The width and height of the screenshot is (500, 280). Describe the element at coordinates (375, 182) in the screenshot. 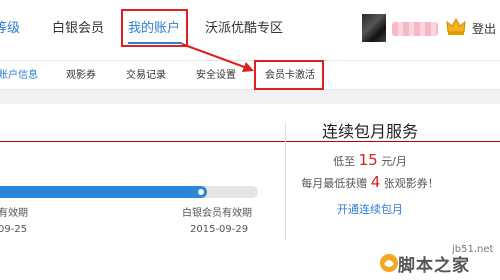

I see `bonus-value: 4` at that location.